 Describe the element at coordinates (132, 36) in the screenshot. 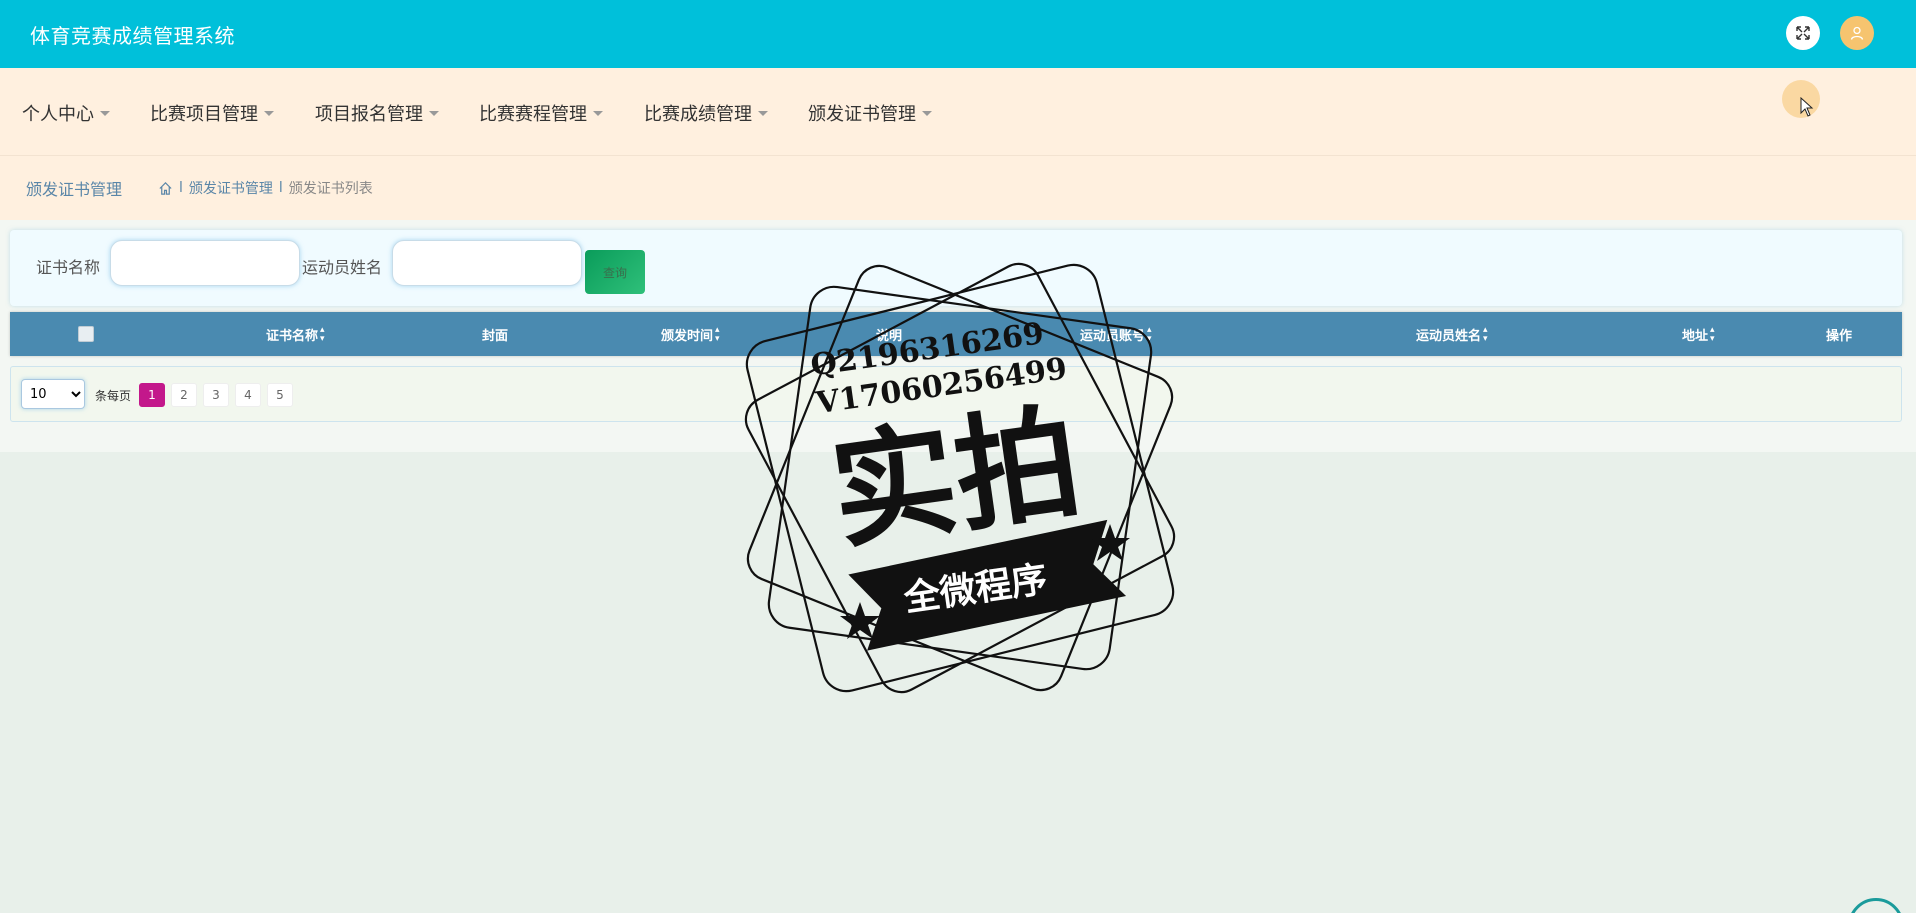

I see `app-title: 体育竞赛成绩管理系统` at that location.